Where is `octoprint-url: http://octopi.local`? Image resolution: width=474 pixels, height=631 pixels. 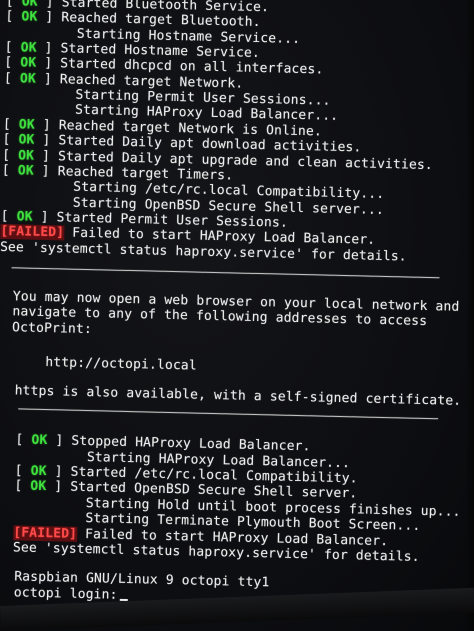
octoprint-url: http://octopi.local is located at coordinates (121, 364).